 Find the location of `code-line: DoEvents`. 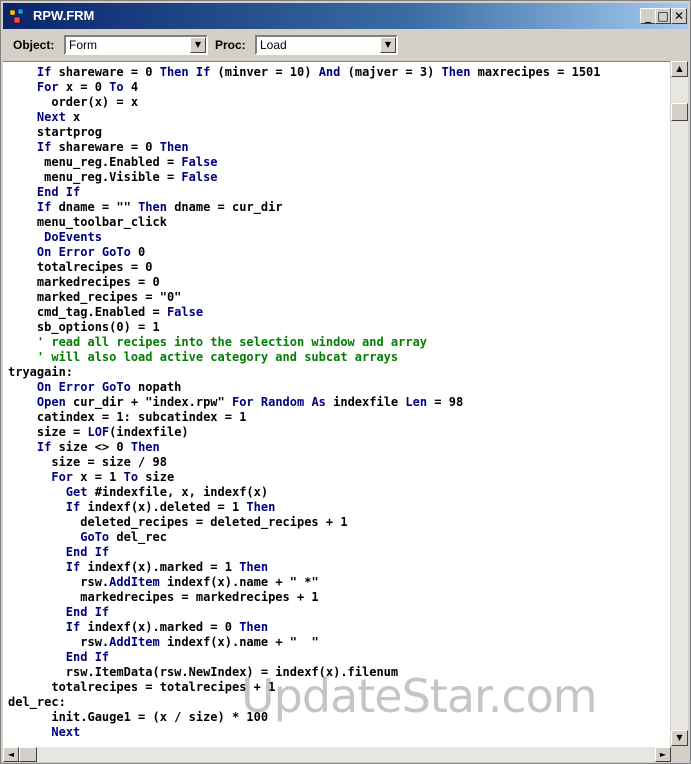

code-line: DoEvents is located at coordinates (304, 237).